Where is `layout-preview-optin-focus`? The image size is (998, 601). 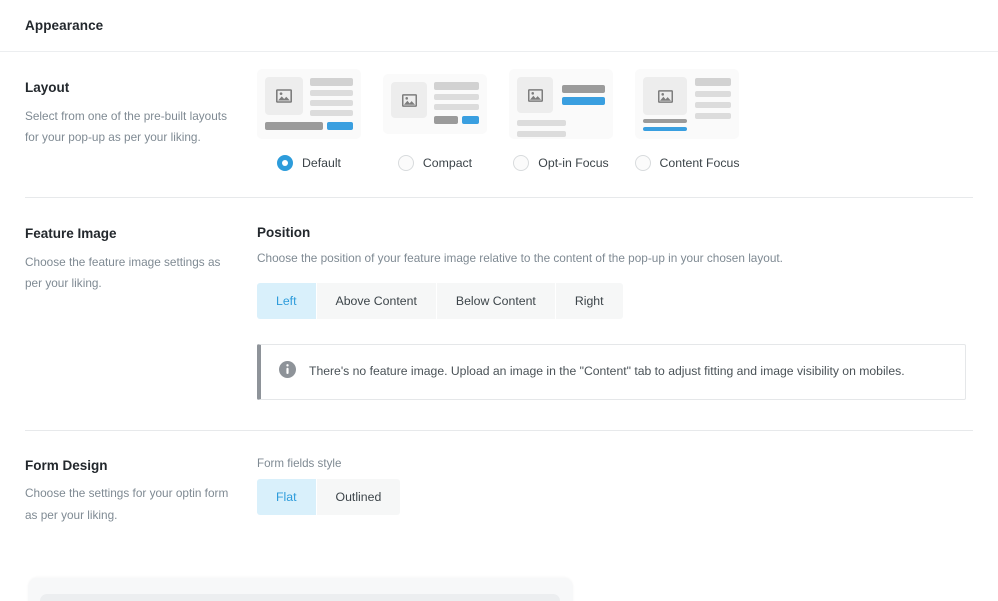 layout-preview-optin-focus is located at coordinates (561, 104).